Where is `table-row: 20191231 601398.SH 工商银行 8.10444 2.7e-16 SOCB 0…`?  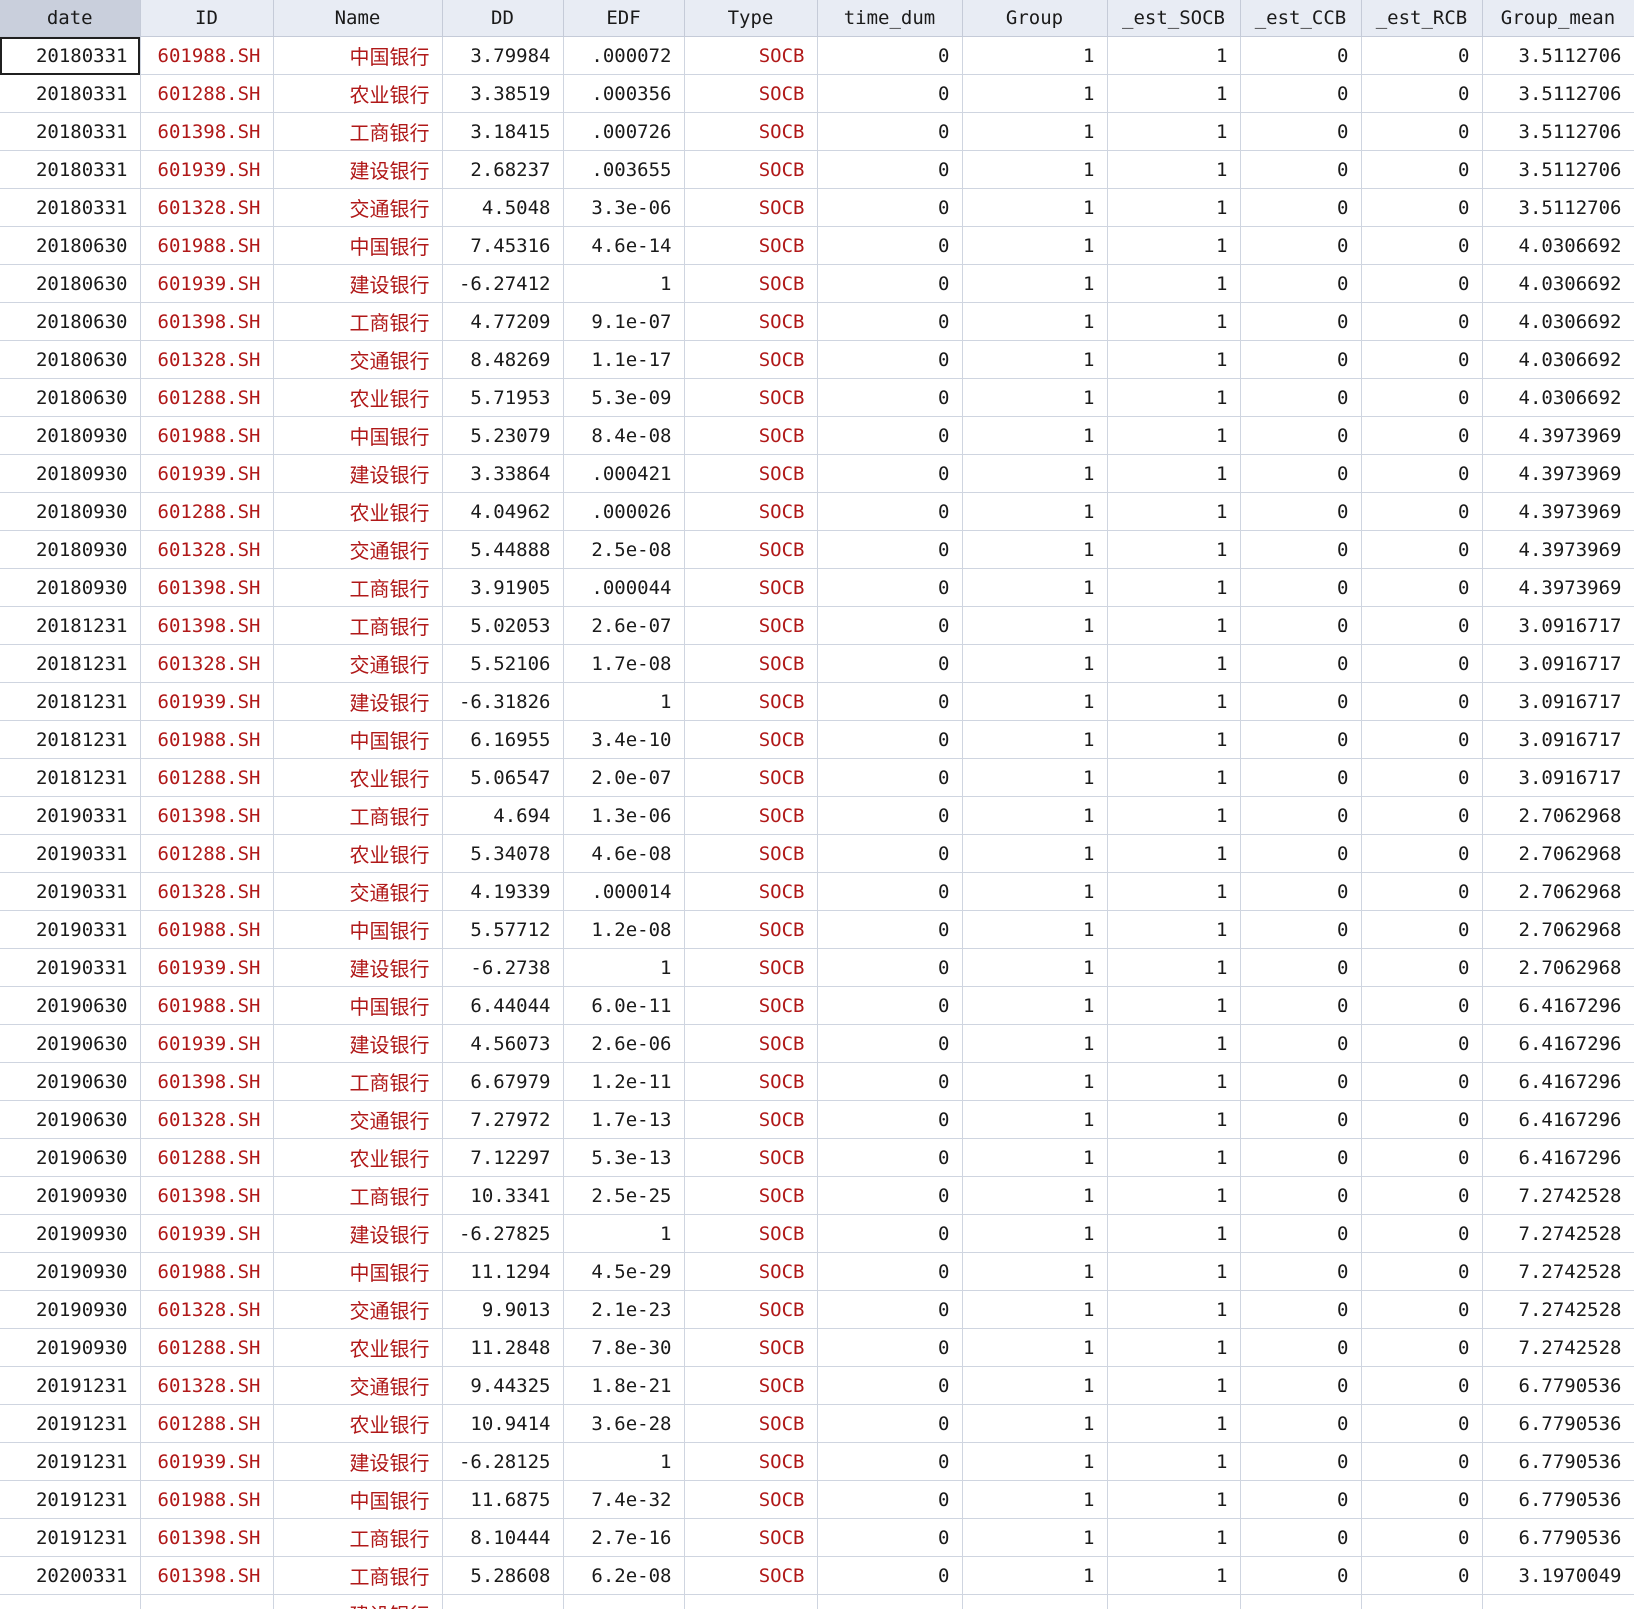 table-row: 20191231 601398.SH 工商银行 8.10444 2.7e-16 SOCB 0… is located at coordinates (817, 1537).